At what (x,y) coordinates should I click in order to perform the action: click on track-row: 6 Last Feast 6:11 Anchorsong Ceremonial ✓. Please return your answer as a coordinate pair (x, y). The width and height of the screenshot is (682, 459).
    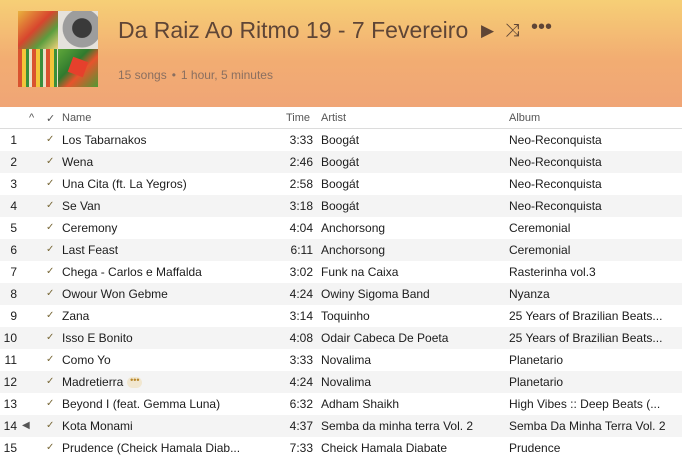
    Looking at the image, I should click on (341, 250).